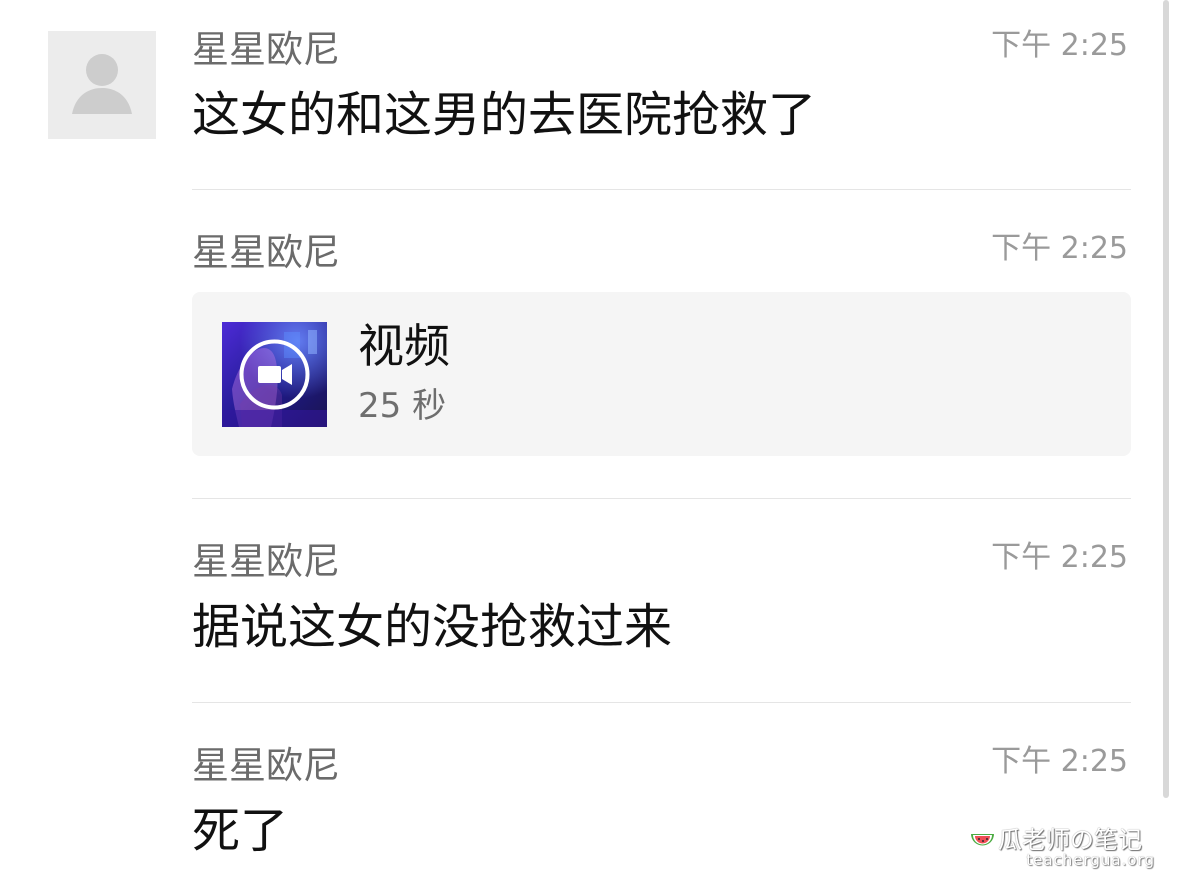 This screenshot has width=1179, height=878. What do you see at coordinates (404, 346) in the screenshot?
I see `video-title: 视频` at bounding box center [404, 346].